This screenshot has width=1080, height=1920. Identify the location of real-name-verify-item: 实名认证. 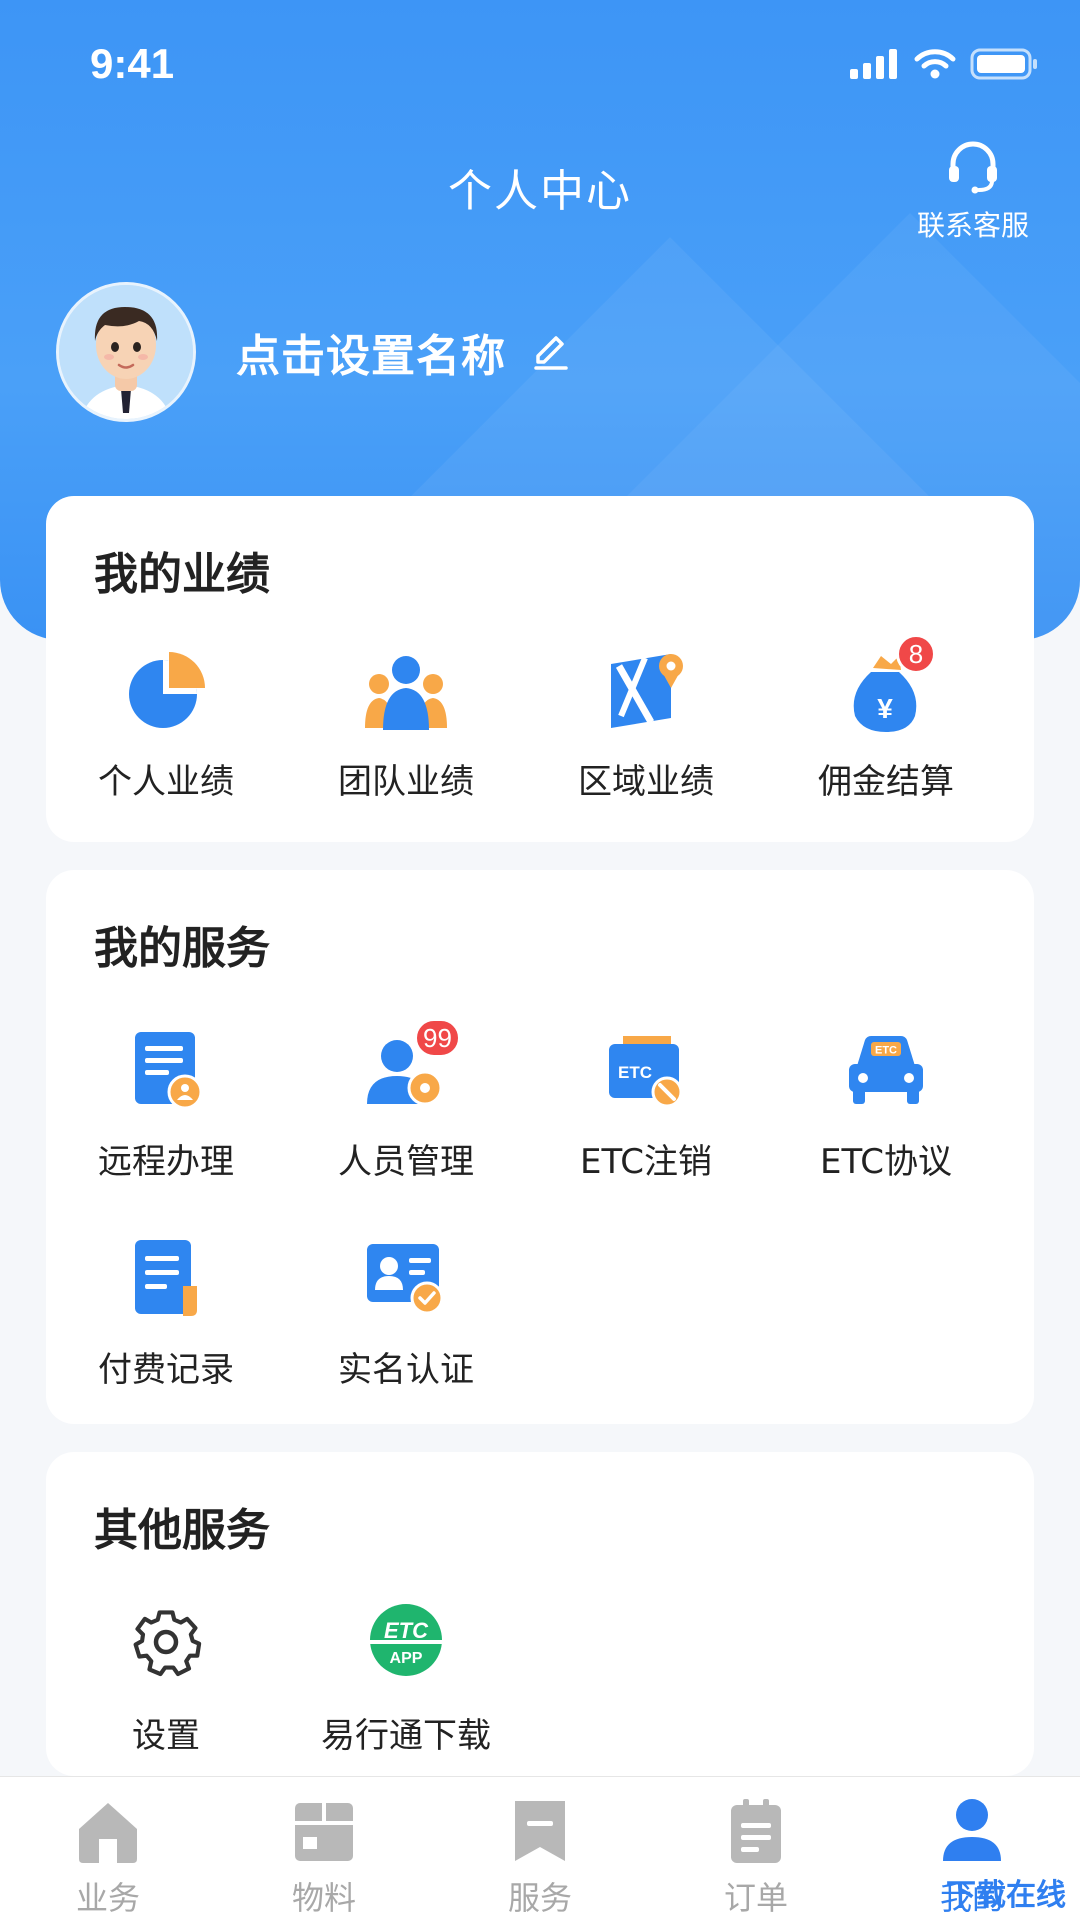
(406, 1312).